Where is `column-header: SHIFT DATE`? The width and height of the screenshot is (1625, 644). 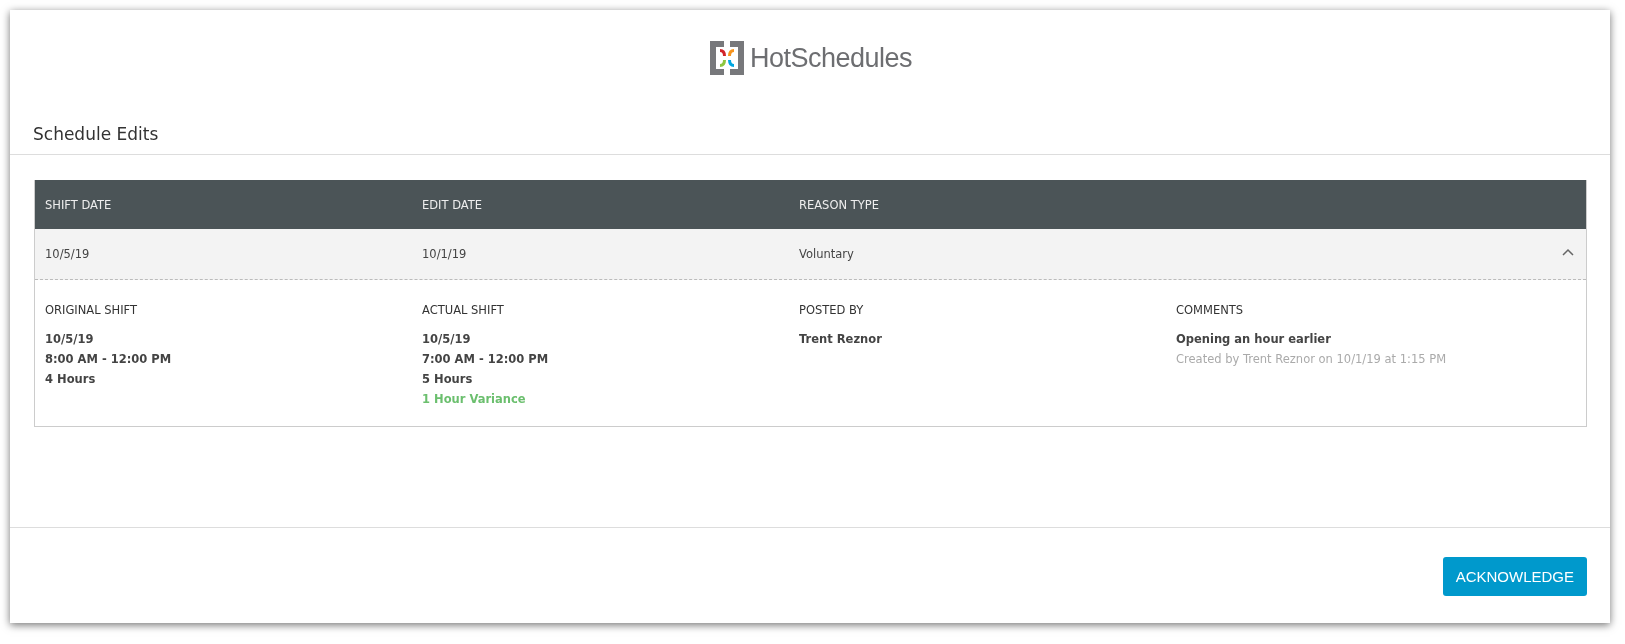 column-header: SHIFT DATE is located at coordinates (79, 204).